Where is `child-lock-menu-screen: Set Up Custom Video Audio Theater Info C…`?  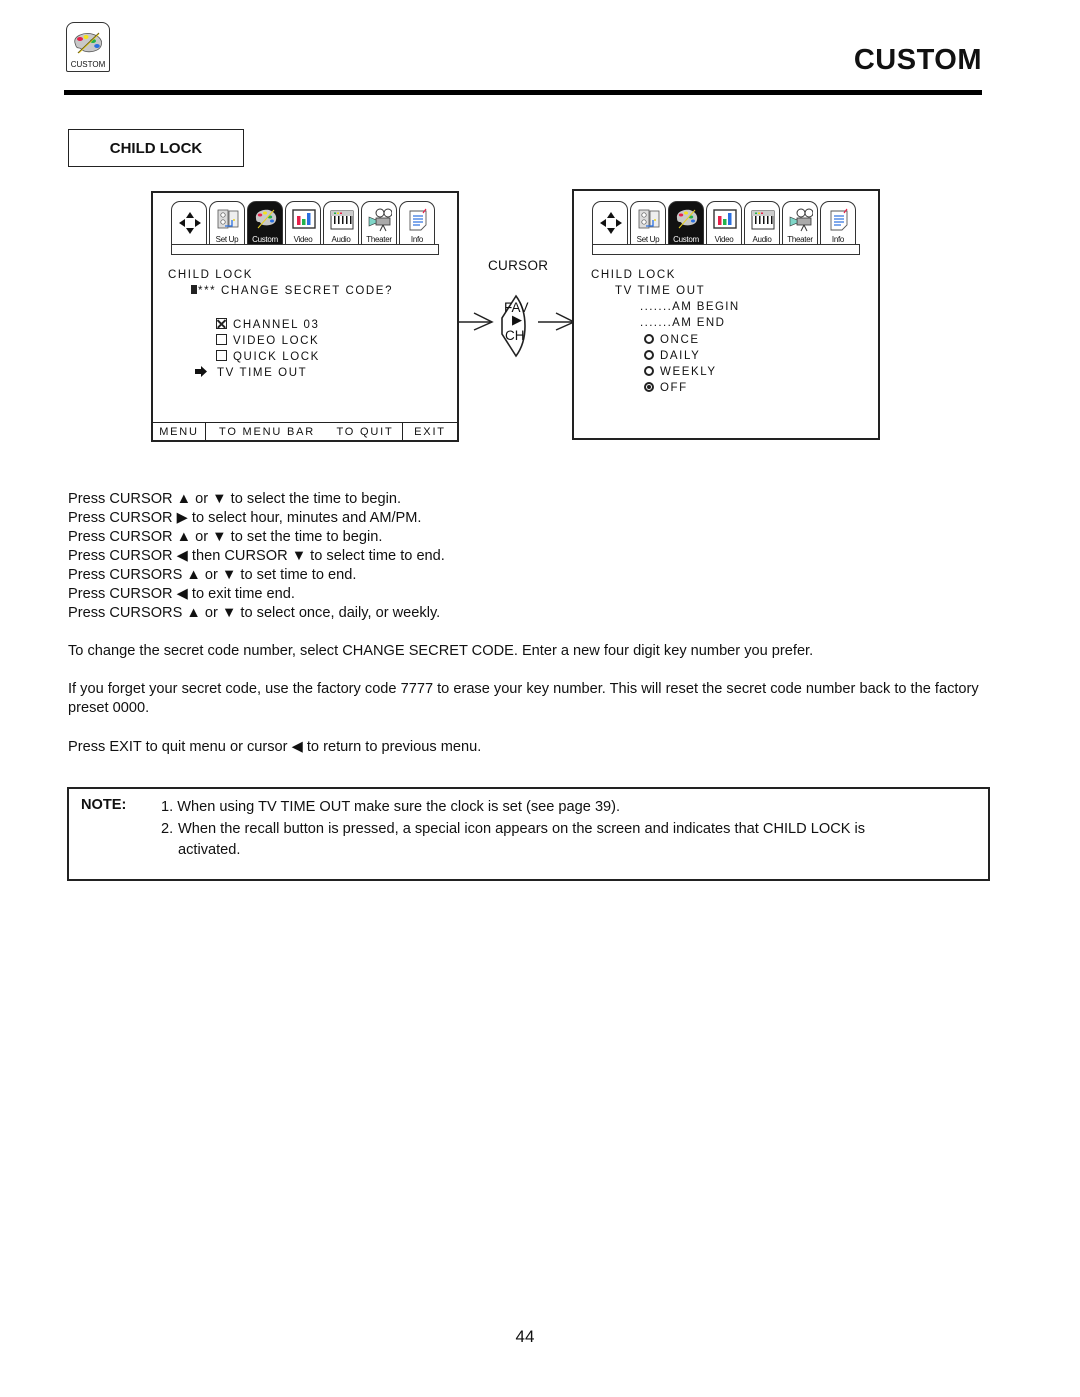 child-lock-menu-screen: Set Up Custom Video Audio Theater Info C… is located at coordinates (305, 316).